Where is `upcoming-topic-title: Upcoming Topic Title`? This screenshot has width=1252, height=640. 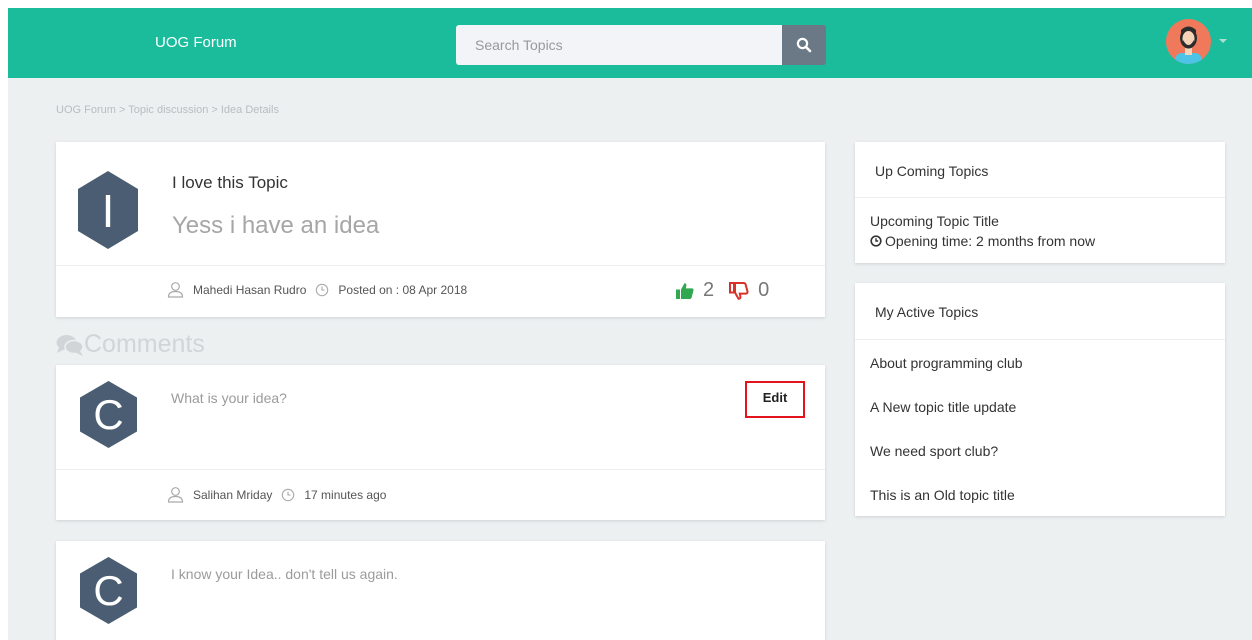
upcoming-topic-title: Upcoming Topic Title is located at coordinates (934, 221).